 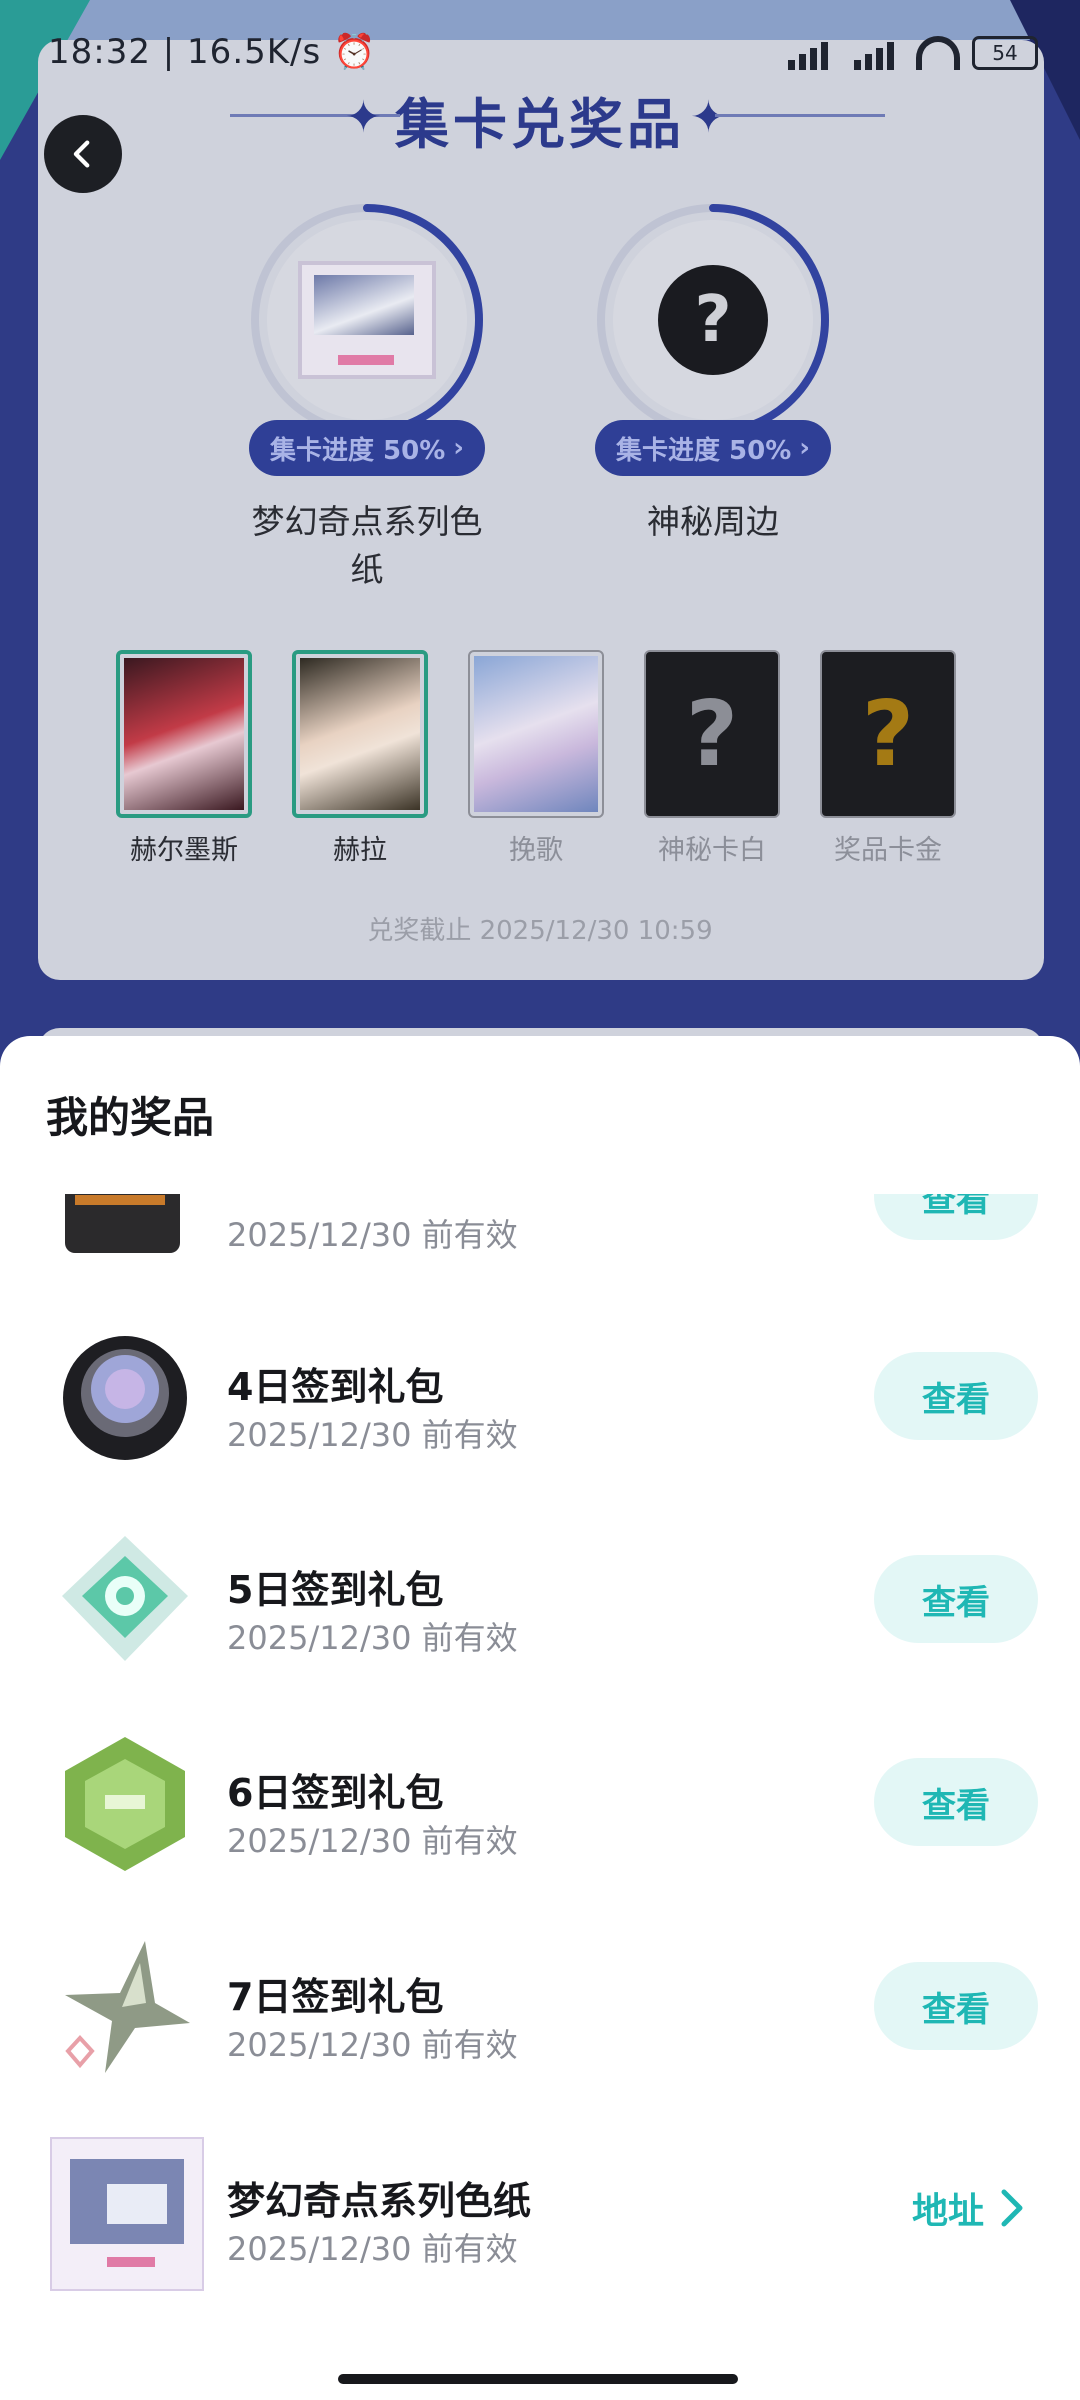 I want to click on card-mystery-white: ? 神秘卡白, so click(x=712, y=758).